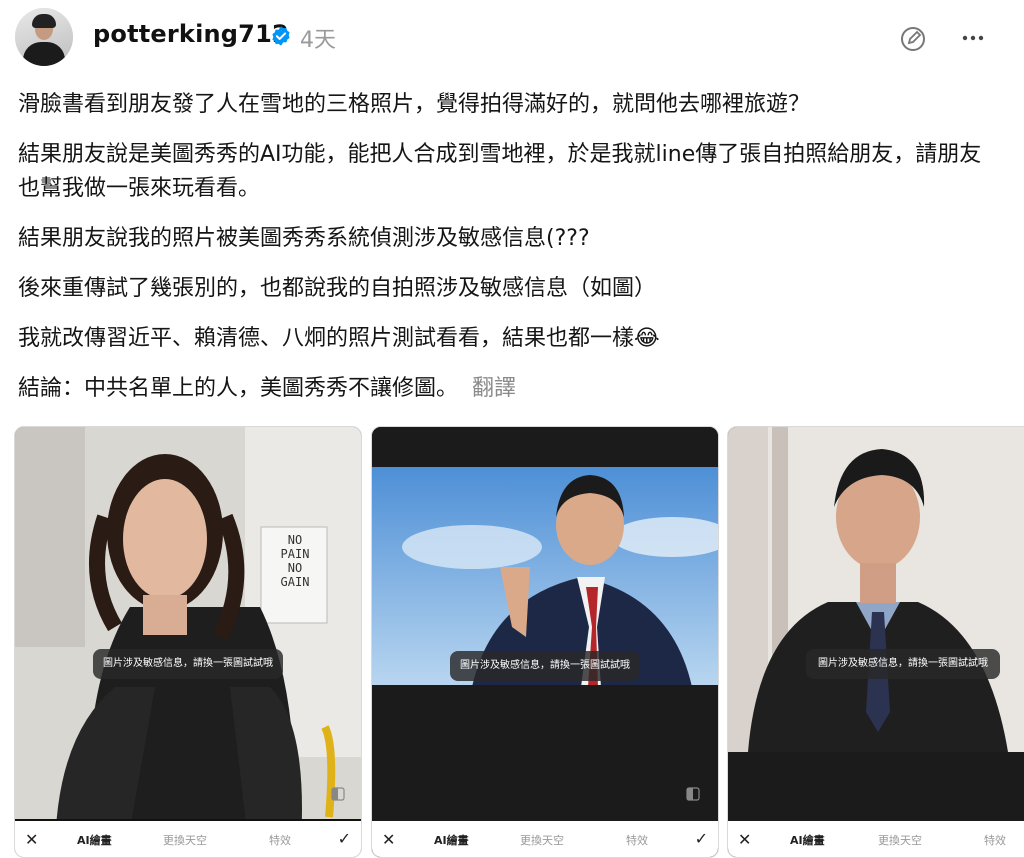 Image resolution: width=1024 pixels, height=858 pixels. Describe the element at coordinates (414, 104) in the screenshot. I see `post-paragraph: 滑臉書看到朋友發了人在雪地的三格照片，覺得拍得滿好的，就問他去哪裡旅遊？` at that location.